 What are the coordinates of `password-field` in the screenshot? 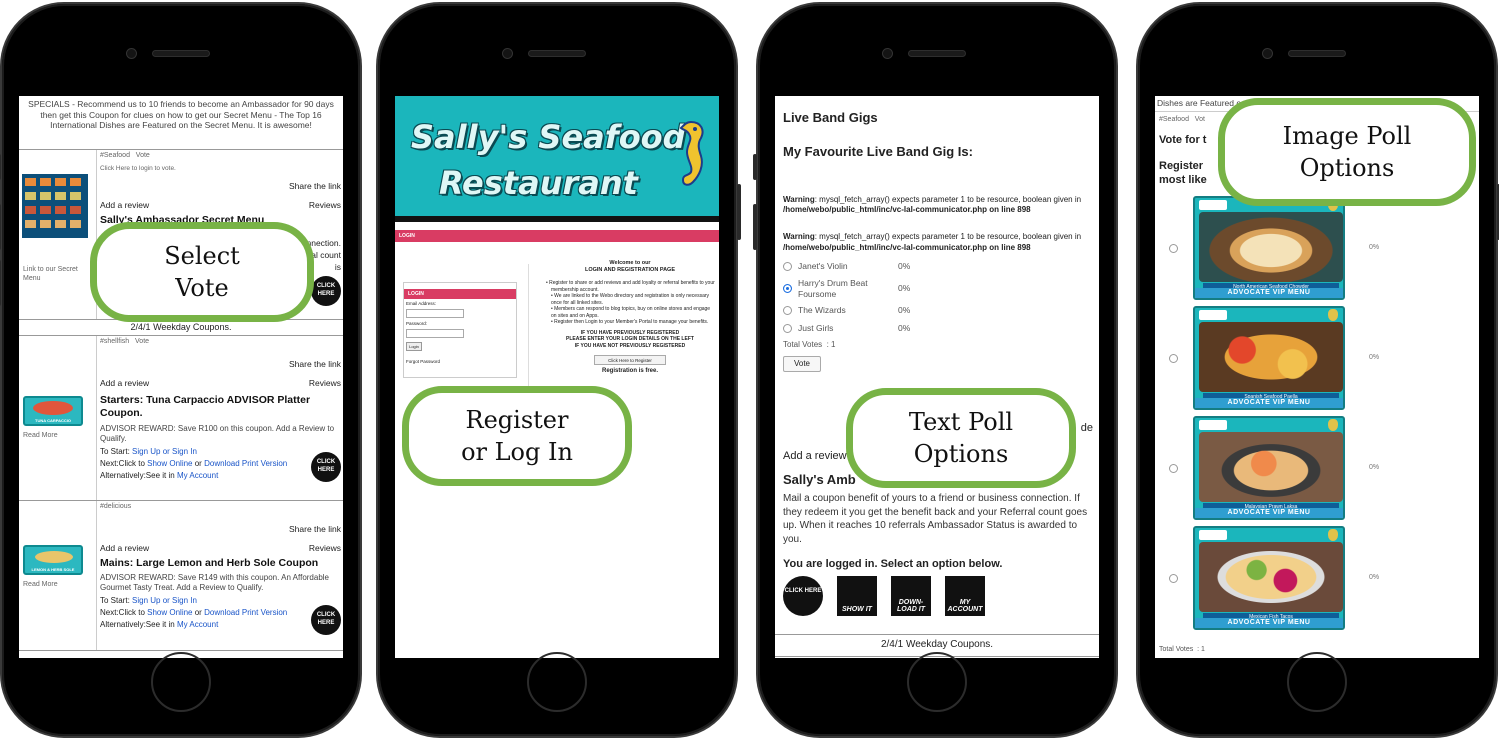 It's located at (435, 333).